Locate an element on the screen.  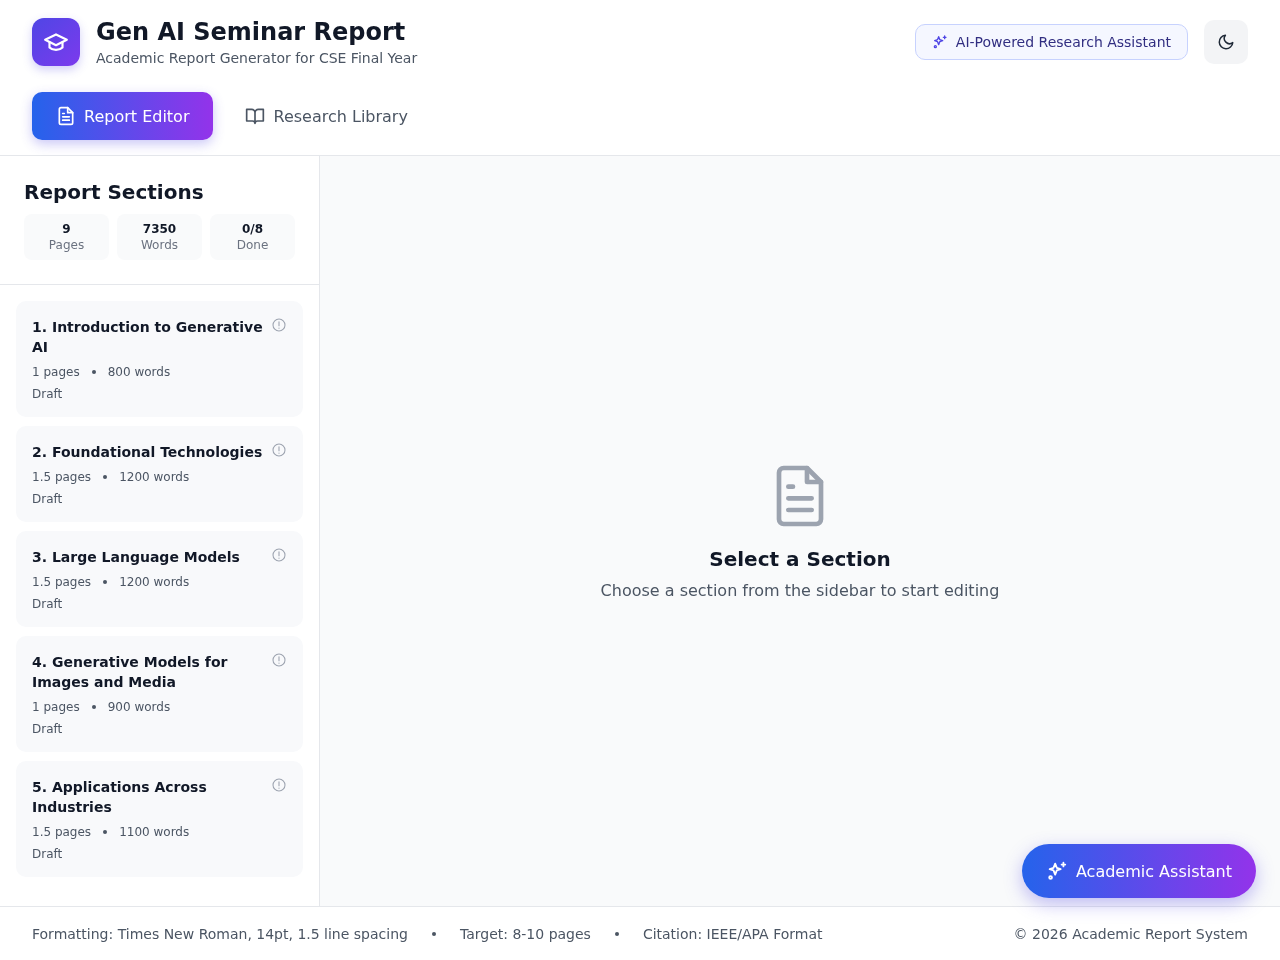
ai-badge: AI-Powered Research Assistant is located at coordinates (1051, 42).